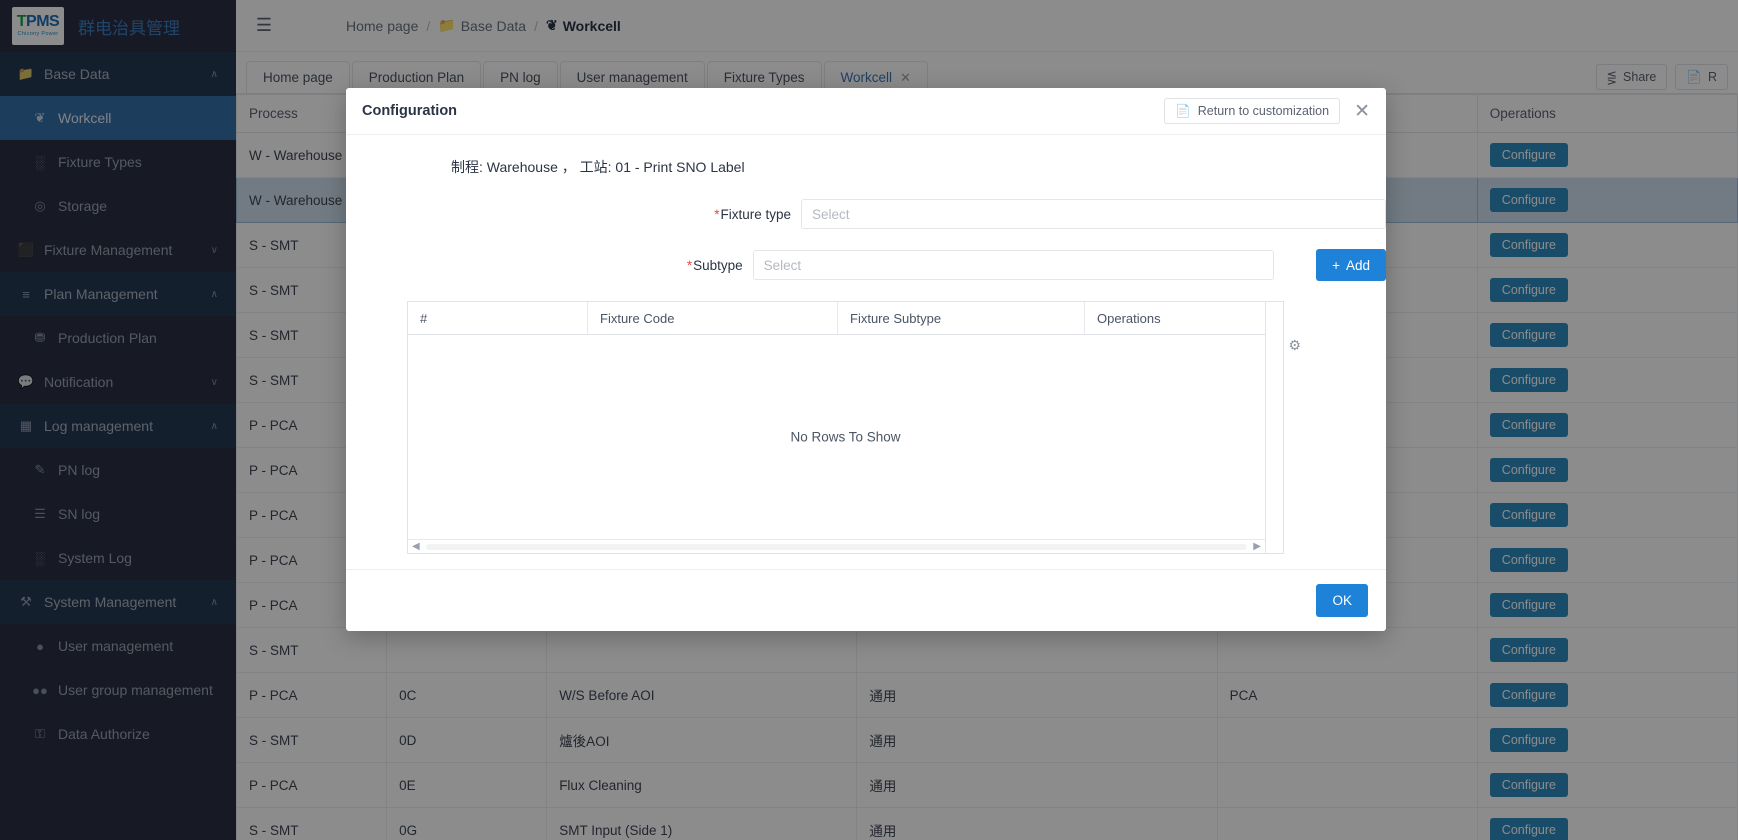 The height and width of the screenshot is (840, 1738). What do you see at coordinates (713, 318) in the screenshot?
I see `fixture-grid-column-header: Fixture Code` at bounding box center [713, 318].